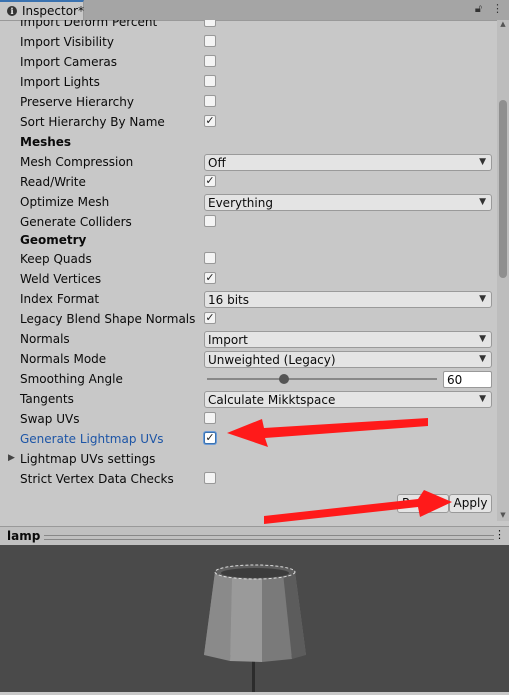  What do you see at coordinates (248, 319) in the screenshot?
I see `row-legacy-blend: Legacy Blend Shape Normals ✓` at bounding box center [248, 319].